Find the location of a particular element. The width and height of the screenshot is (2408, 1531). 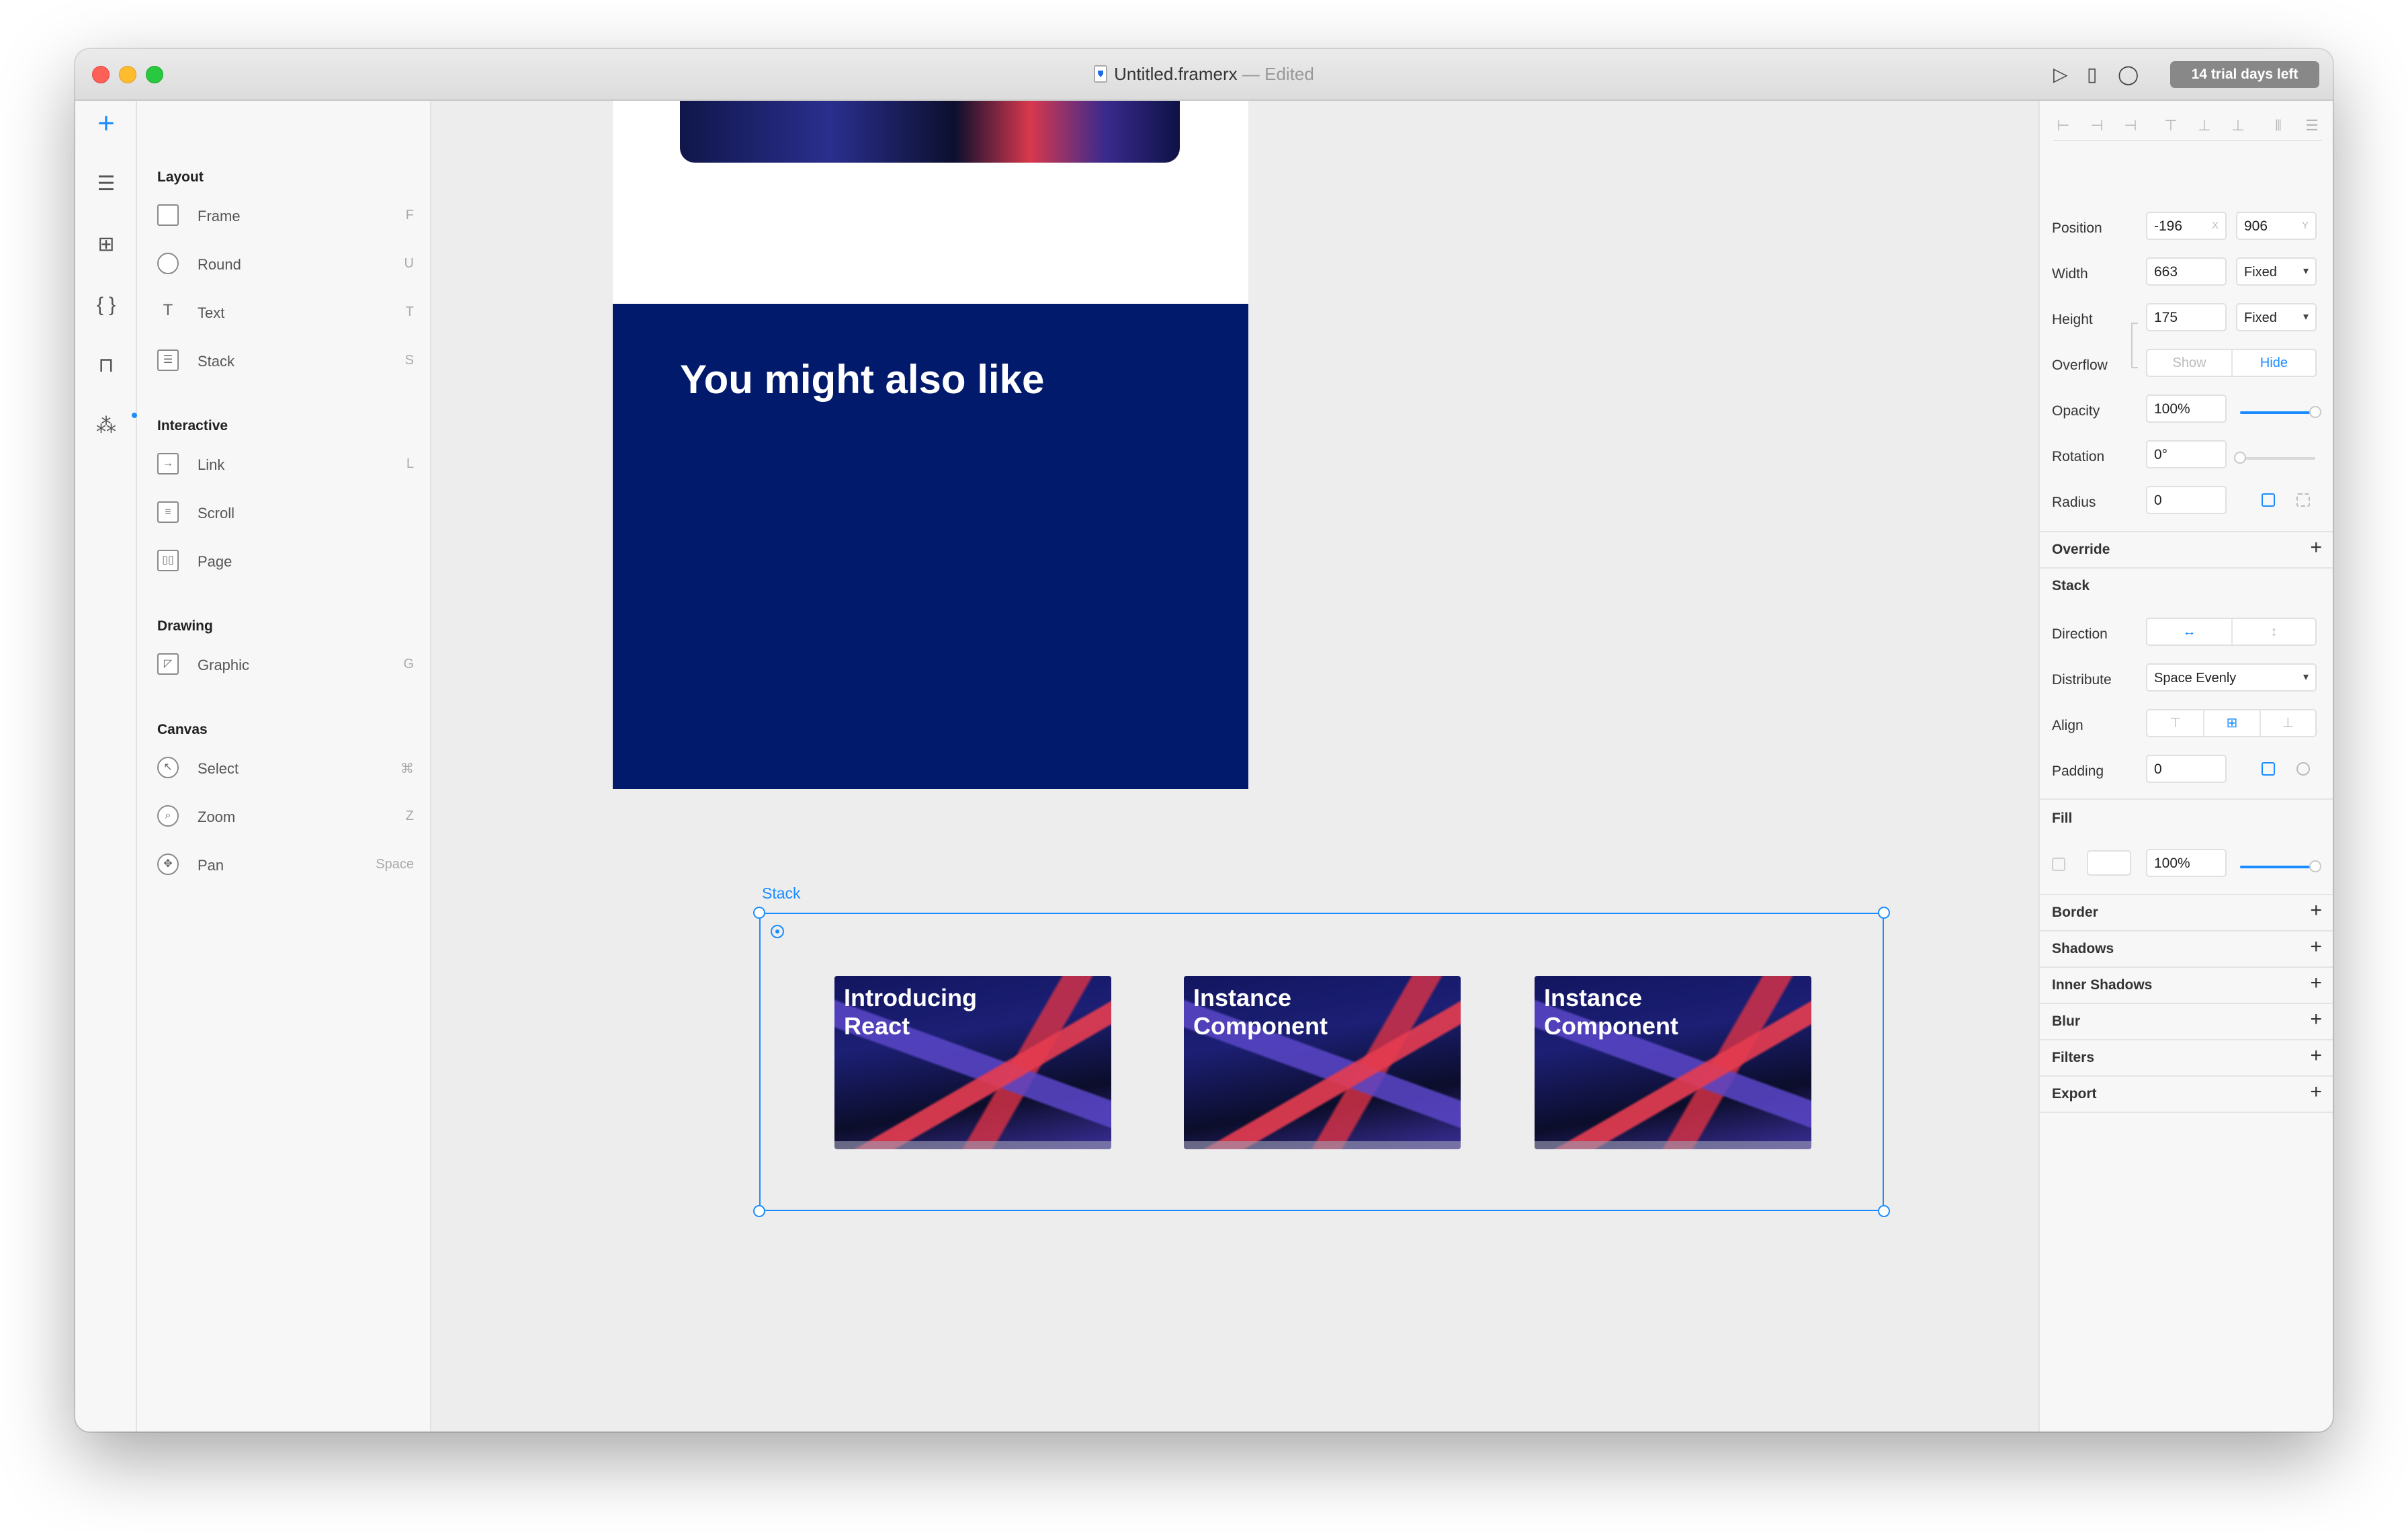

add-blur-icon: + is located at coordinates (2316, 1020).